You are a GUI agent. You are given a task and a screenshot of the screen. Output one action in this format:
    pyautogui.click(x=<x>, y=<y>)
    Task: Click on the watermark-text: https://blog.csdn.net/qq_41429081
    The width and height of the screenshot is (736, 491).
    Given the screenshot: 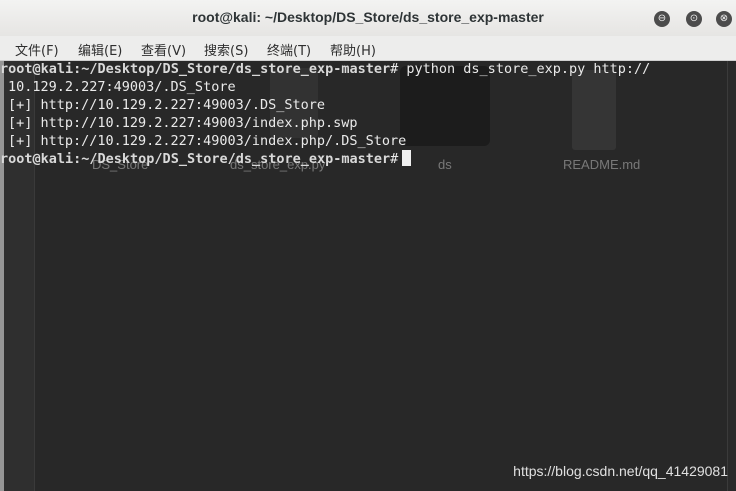 What is the action you would take?
    pyautogui.click(x=620, y=471)
    